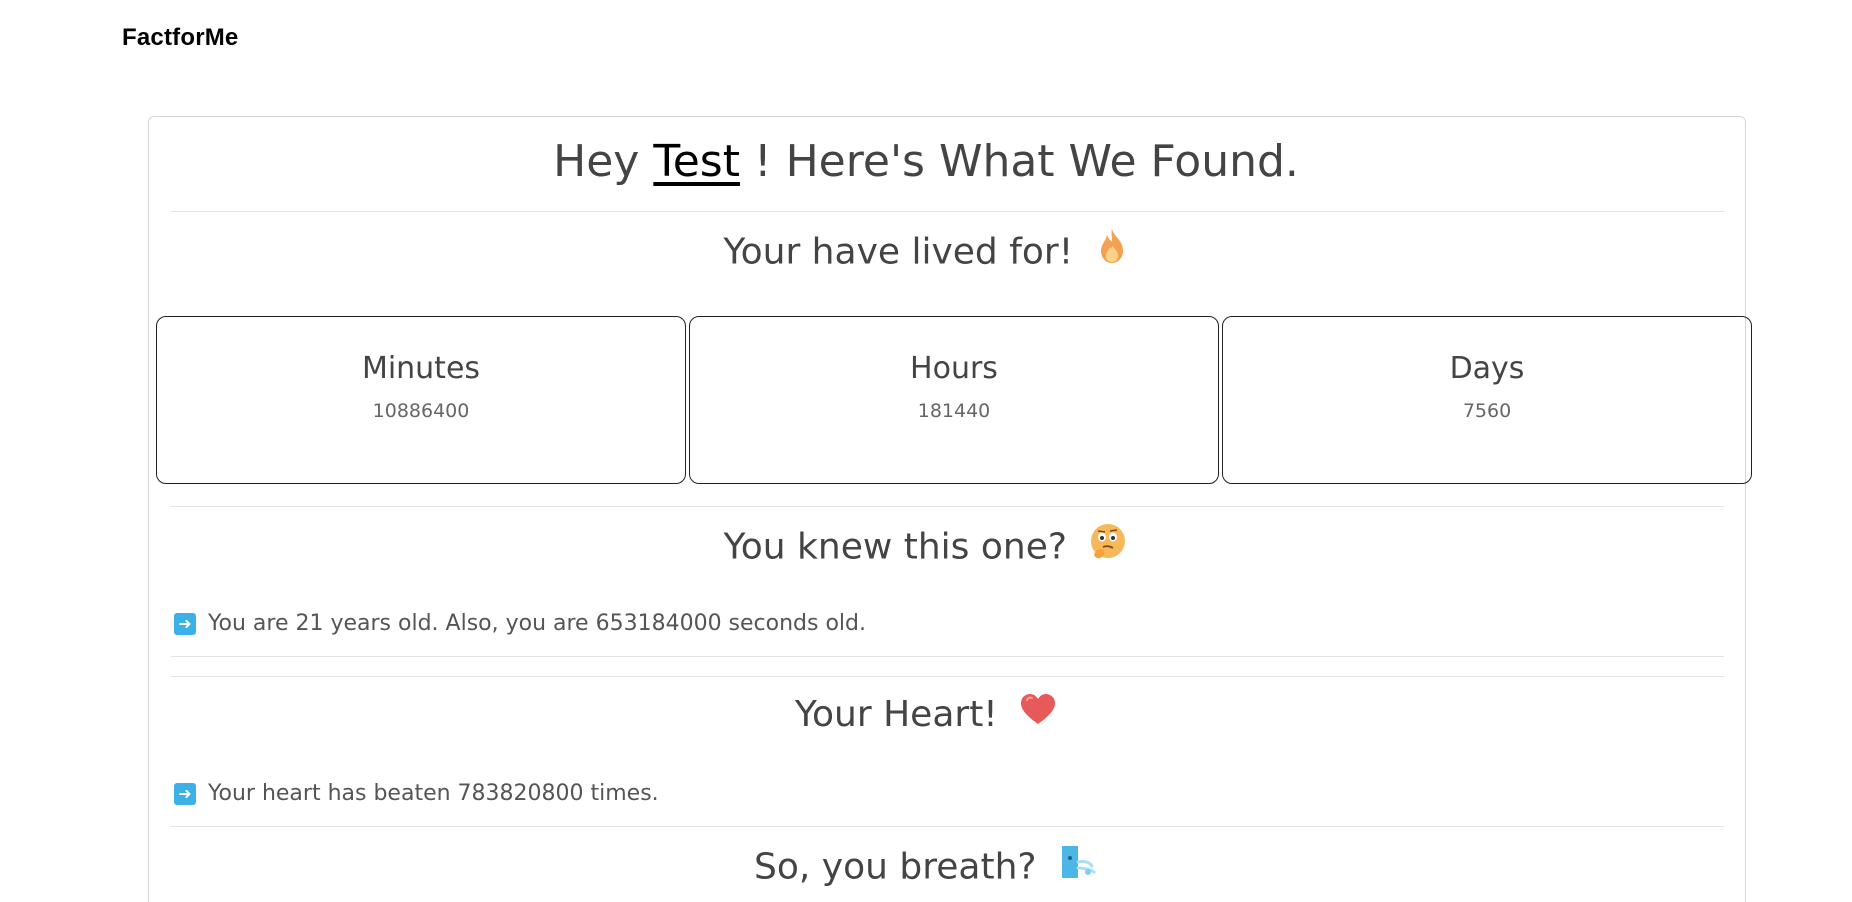 This screenshot has width=1852, height=902. I want to click on greeting-prefix: Hey, so click(596, 161).